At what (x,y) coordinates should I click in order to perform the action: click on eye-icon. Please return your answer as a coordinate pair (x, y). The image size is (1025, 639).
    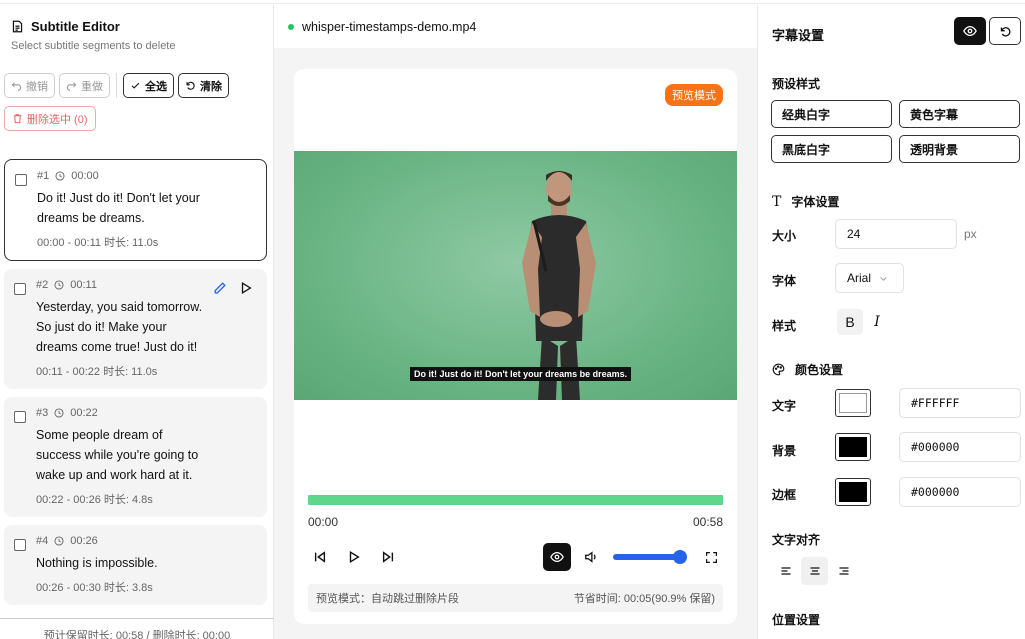
    Looking at the image, I should click on (557, 557).